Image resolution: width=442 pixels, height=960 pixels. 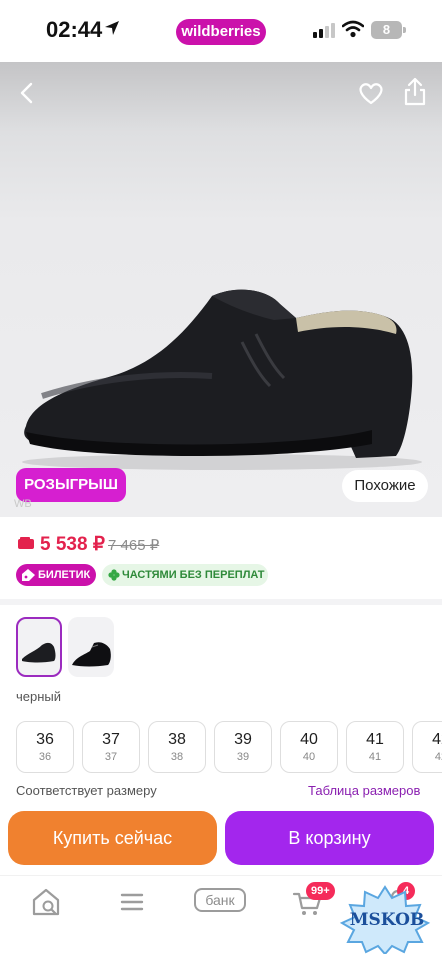 What do you see at coordinates (114, 575) in the screenshot?
I see `clover-icon` at bounding box center [114, 575].